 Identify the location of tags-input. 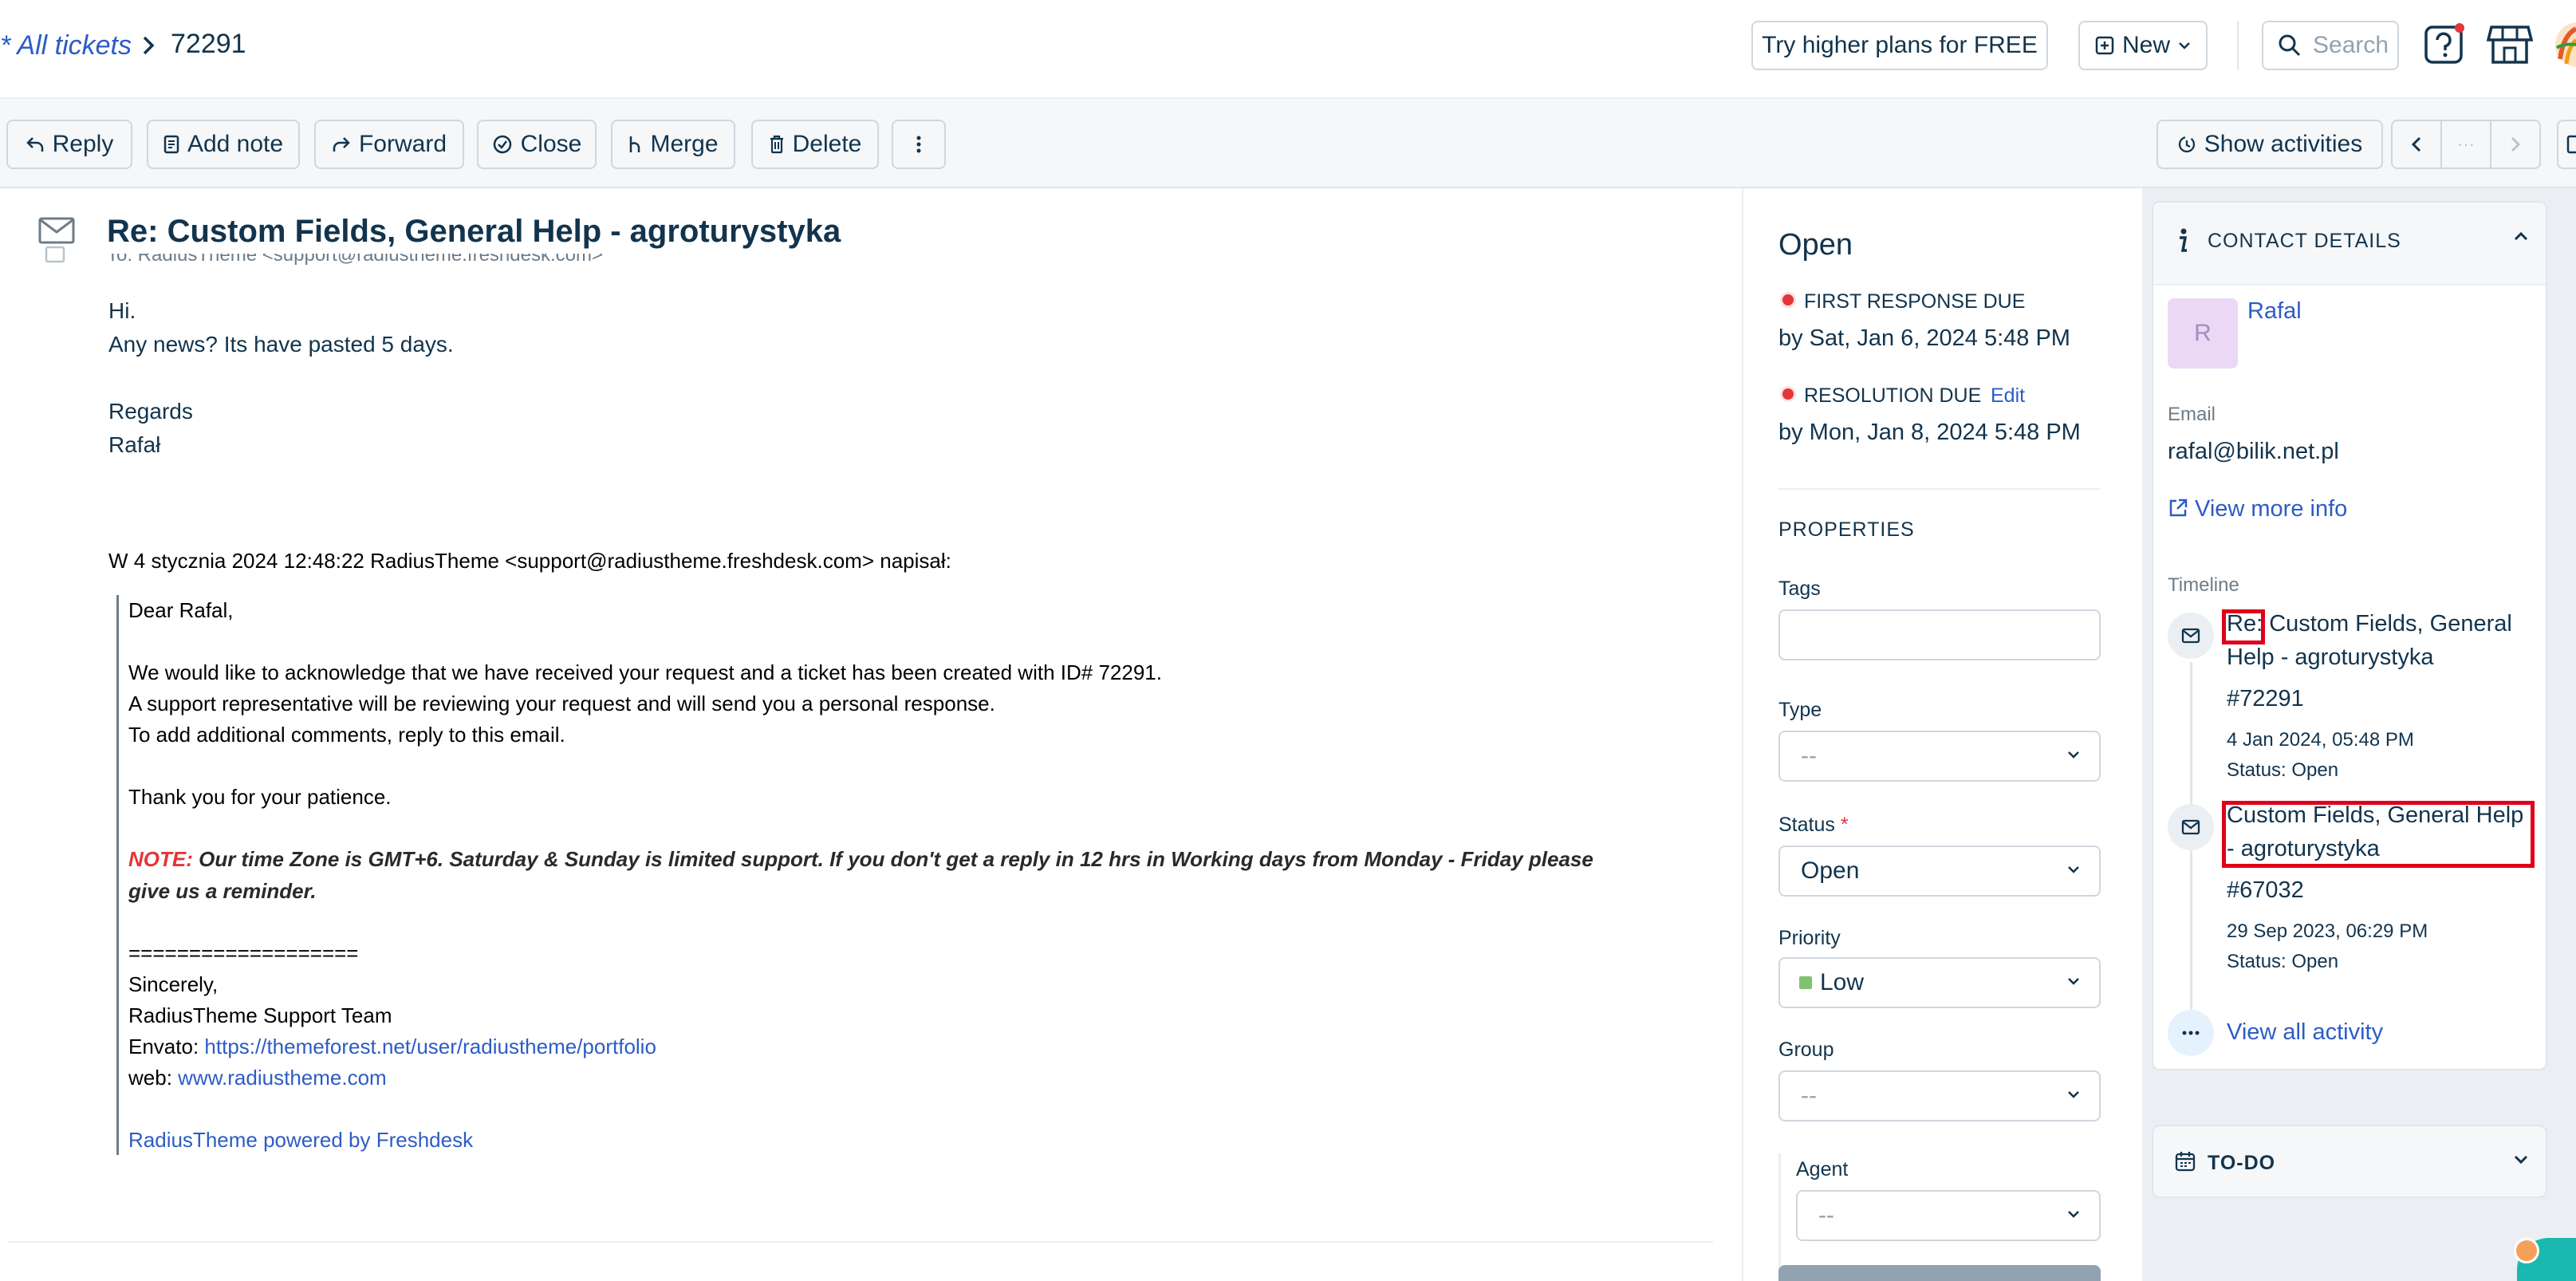
(1939, 634).